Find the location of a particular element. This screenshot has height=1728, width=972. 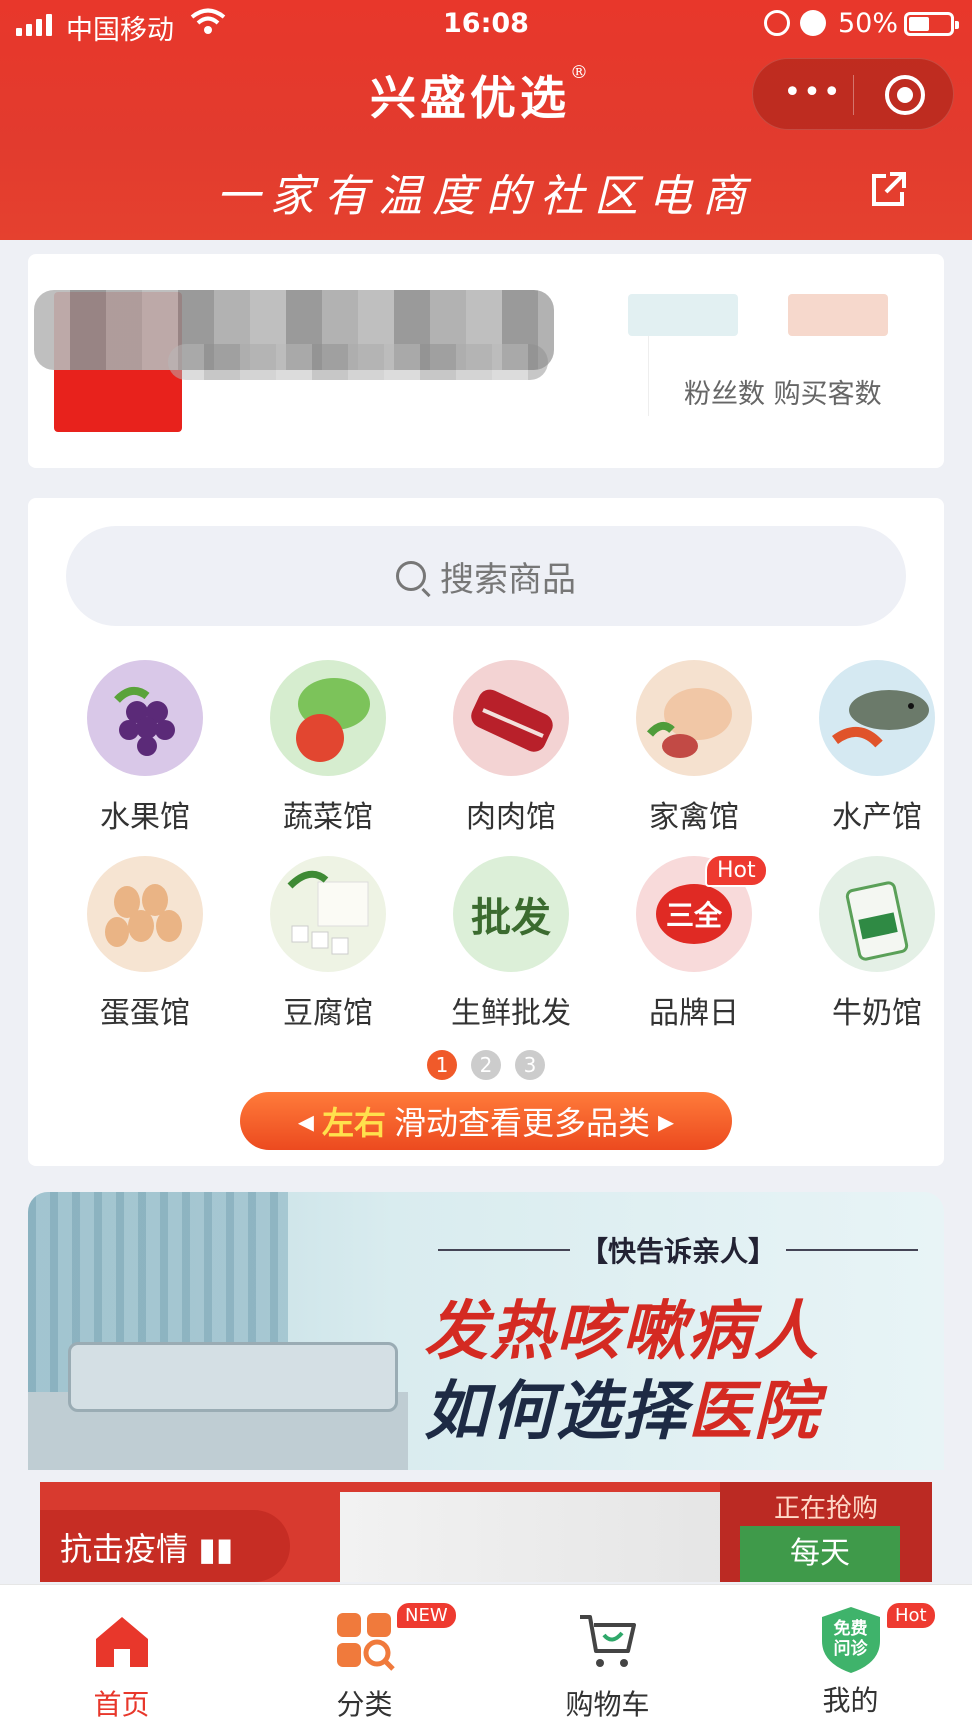

search-bar: 搜索商品 is located at coordinates (486, 576).